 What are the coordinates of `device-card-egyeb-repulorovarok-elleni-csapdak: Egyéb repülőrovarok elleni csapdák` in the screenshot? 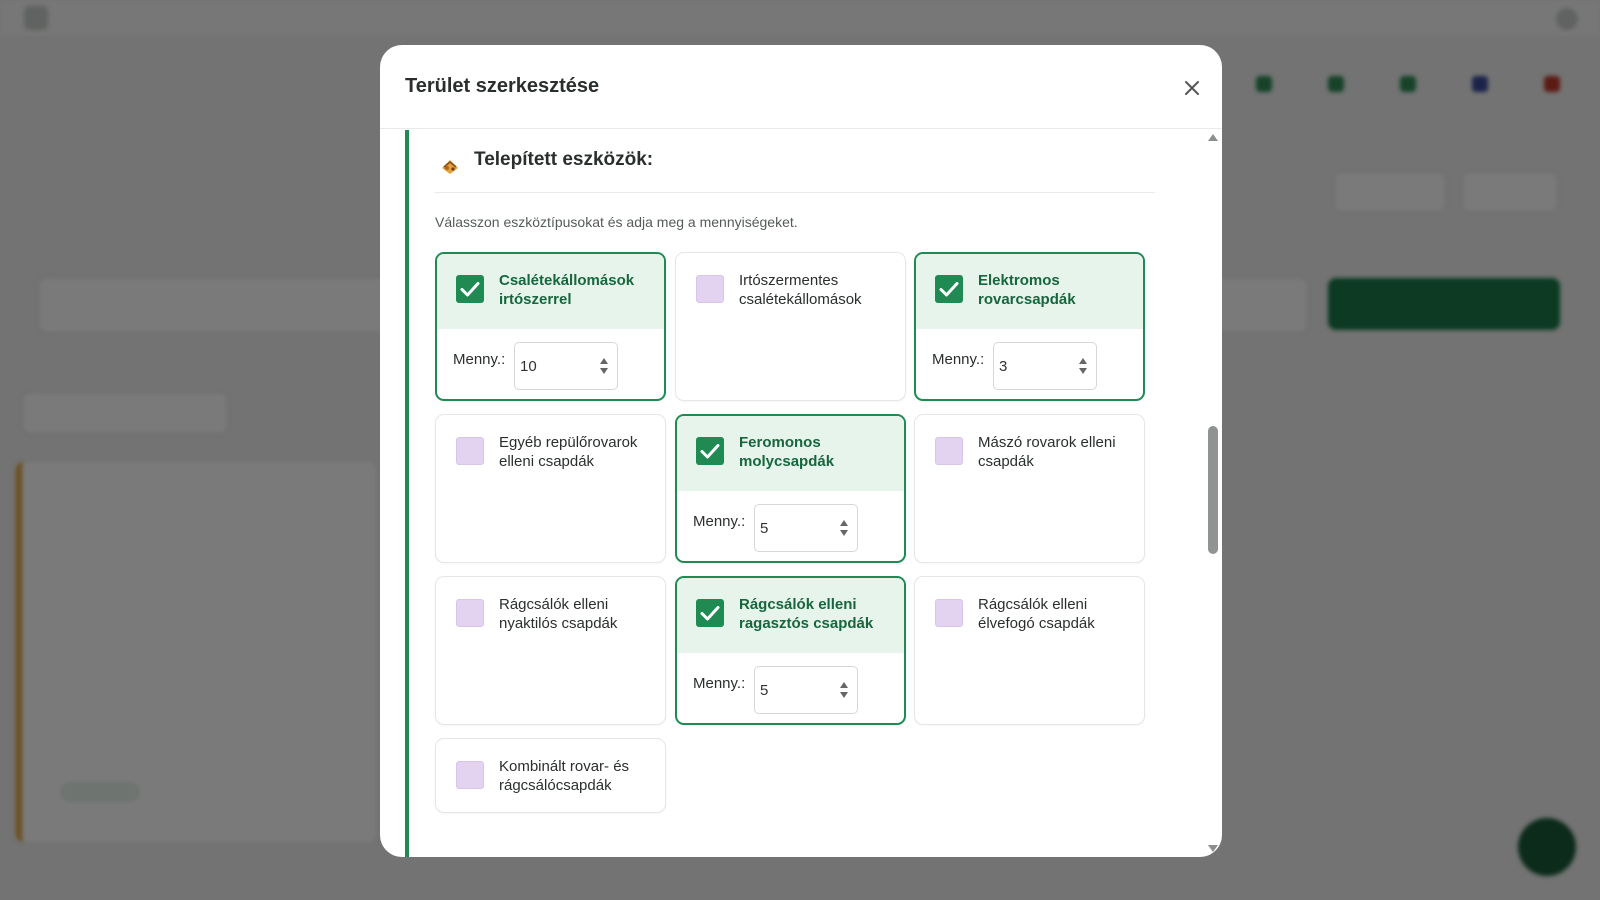 It's located at (550, 488).